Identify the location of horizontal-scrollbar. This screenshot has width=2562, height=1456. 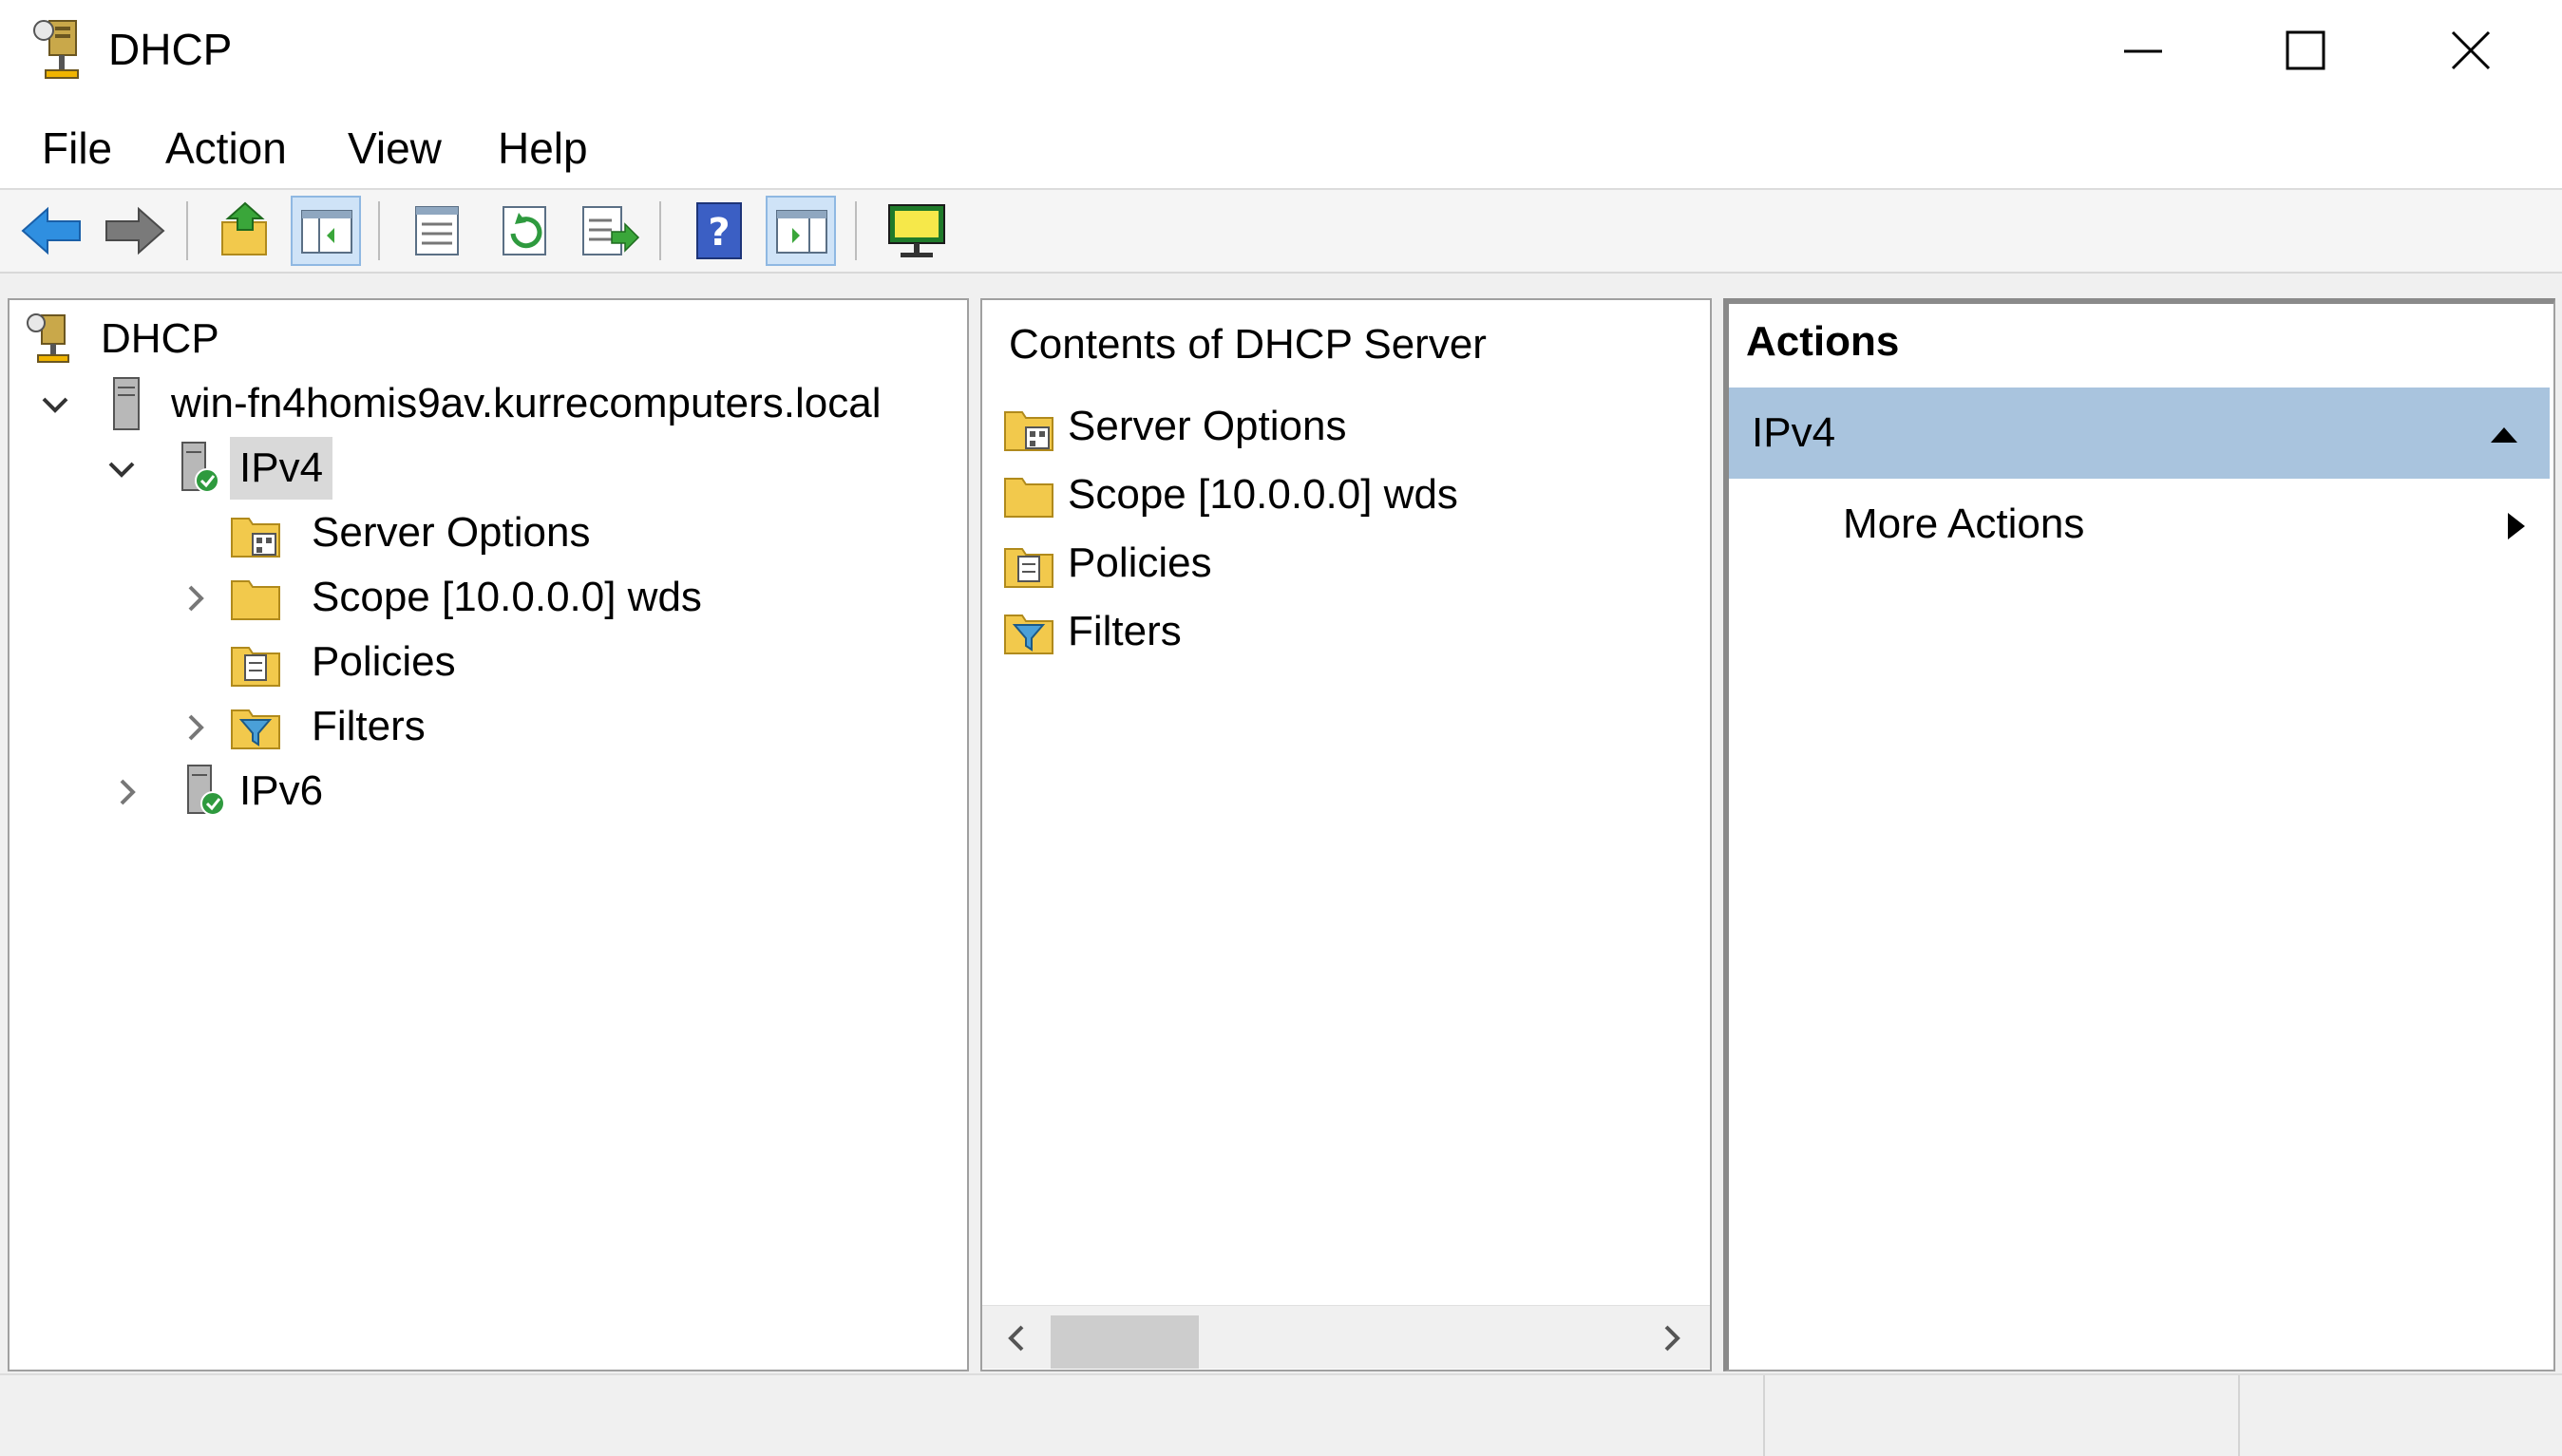
(1346, 1337).